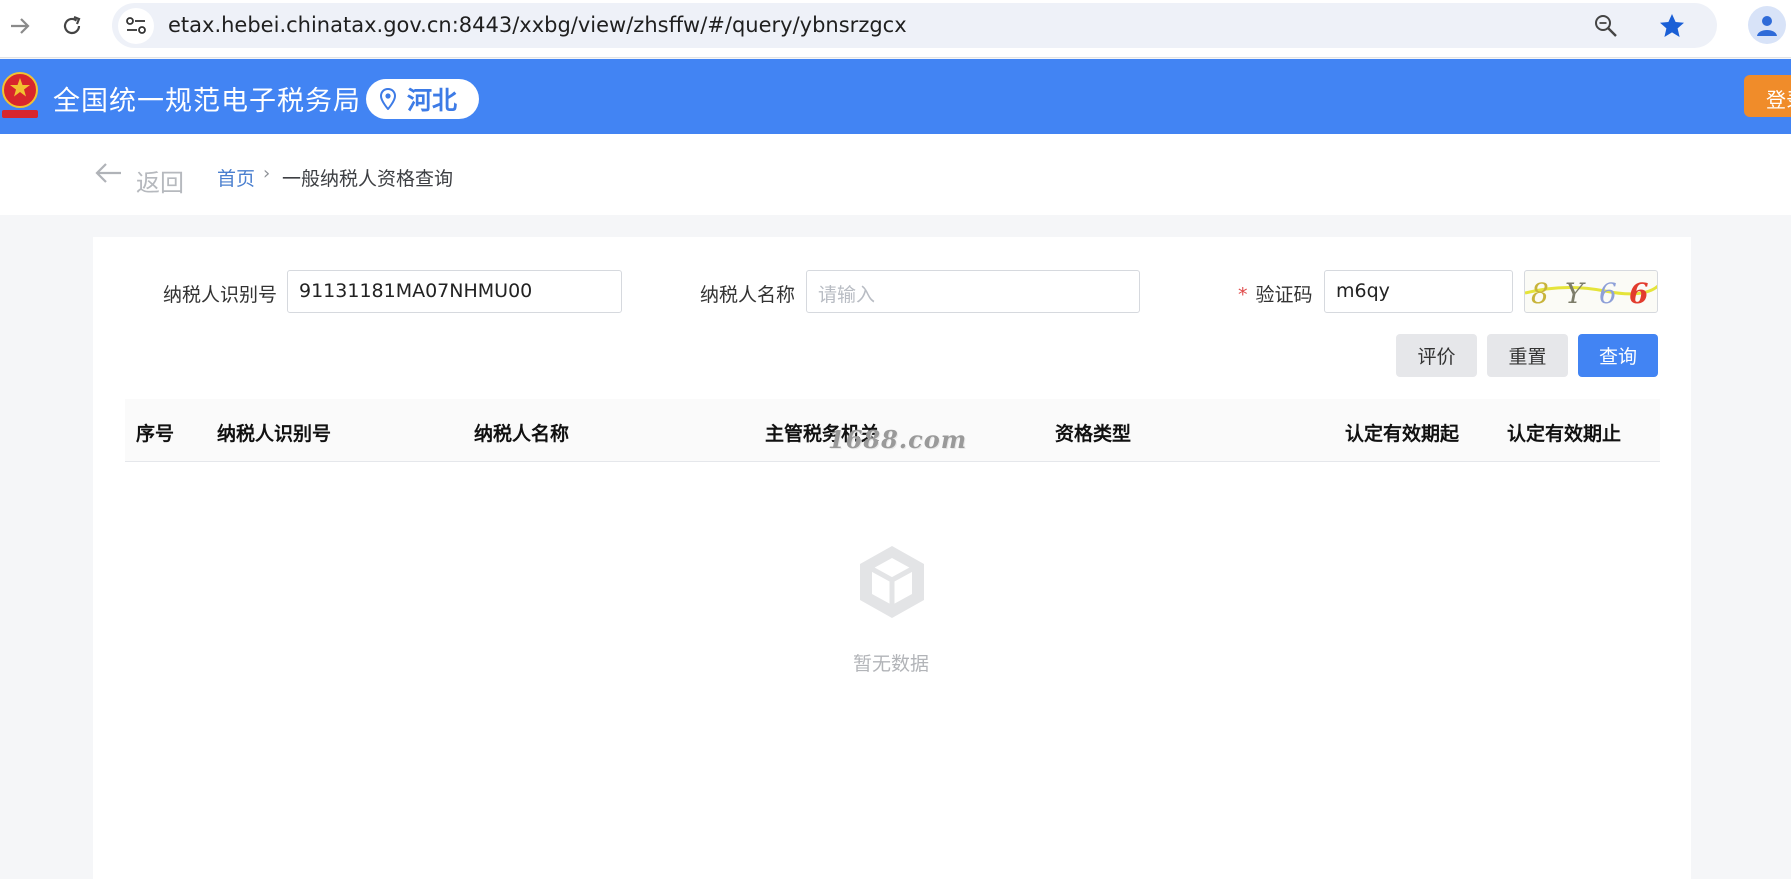 This screenshot has width=1791, height=879. Describe the element at coordinates (432, 100) in the screenshot. I see `region-label: 河北` at that location.